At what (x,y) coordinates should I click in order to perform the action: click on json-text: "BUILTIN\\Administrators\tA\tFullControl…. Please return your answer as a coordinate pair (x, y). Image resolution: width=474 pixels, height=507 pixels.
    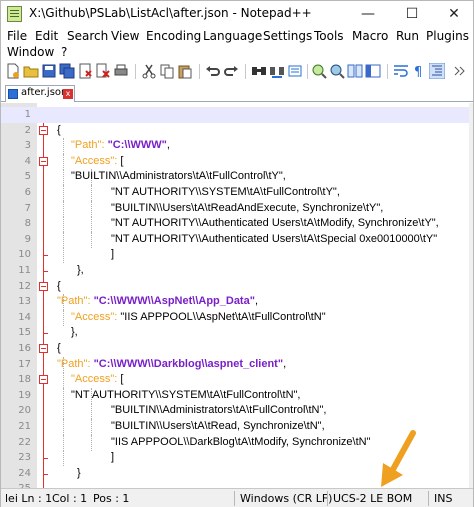
    Looking at the image, I should click on (219, 410).